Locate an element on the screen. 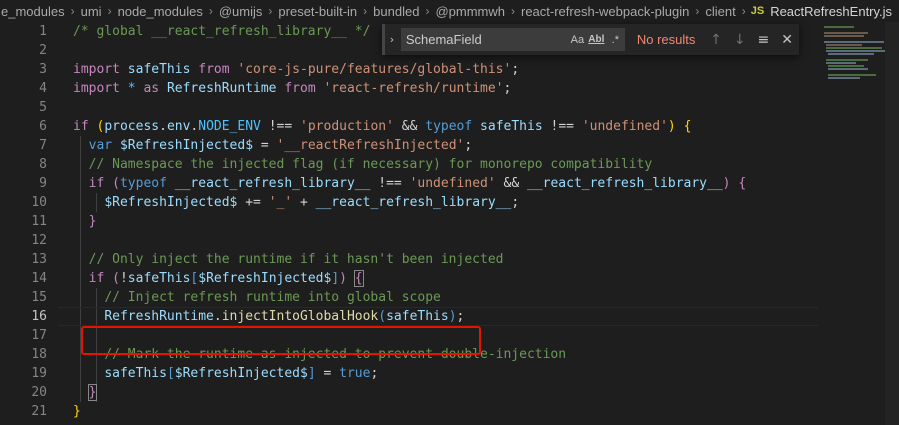 The height and width of the screenshot is (425, 899). breadcrumb-item: @pmmmwh is located at coordinates (470, 11).